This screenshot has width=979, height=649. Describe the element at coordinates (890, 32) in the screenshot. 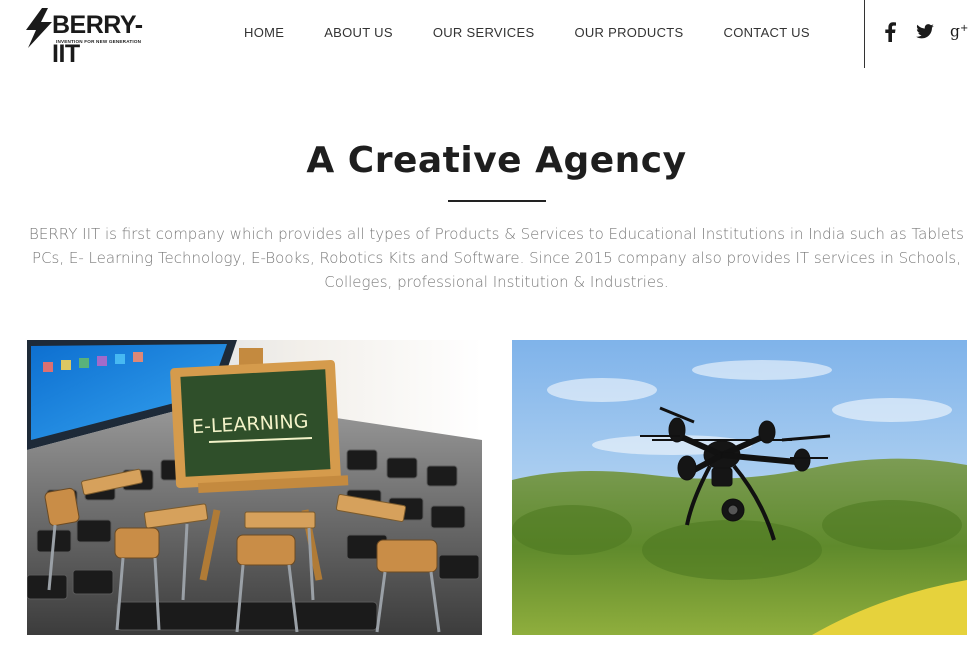

I see `facebook-icon` at that location.